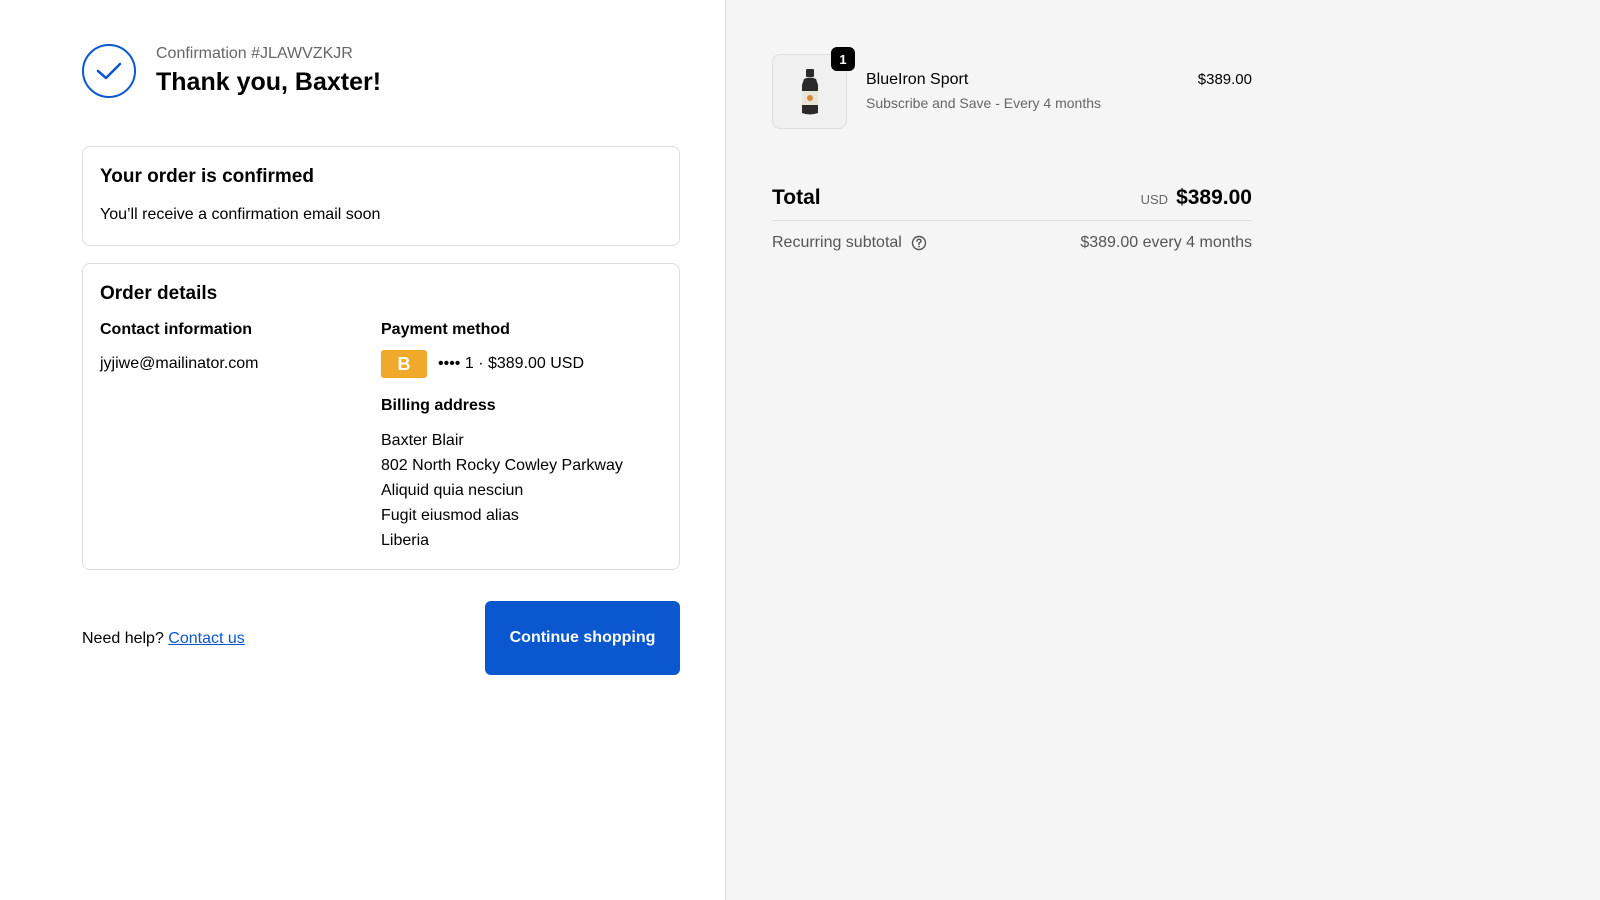 The height and width of the screenshot is (900, 1600). Describe the element at coordinates (159, 293) in the screenshot. I see `order-details-title: Order details` at that location.